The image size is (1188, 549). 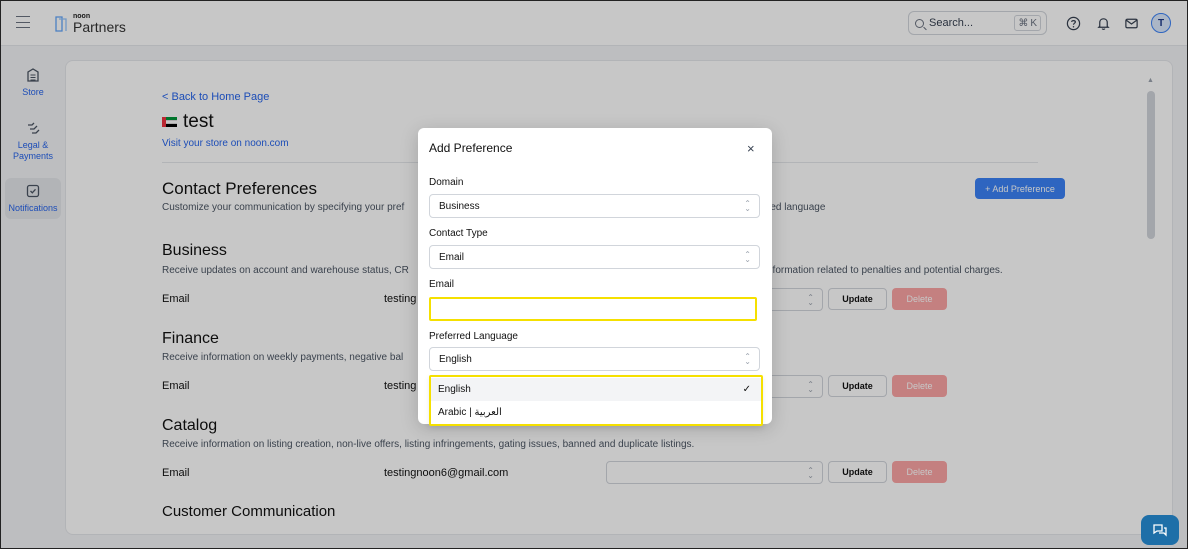 I want to click on language-option-arabic: Arabic | العربية, so click(x=596, y=412).